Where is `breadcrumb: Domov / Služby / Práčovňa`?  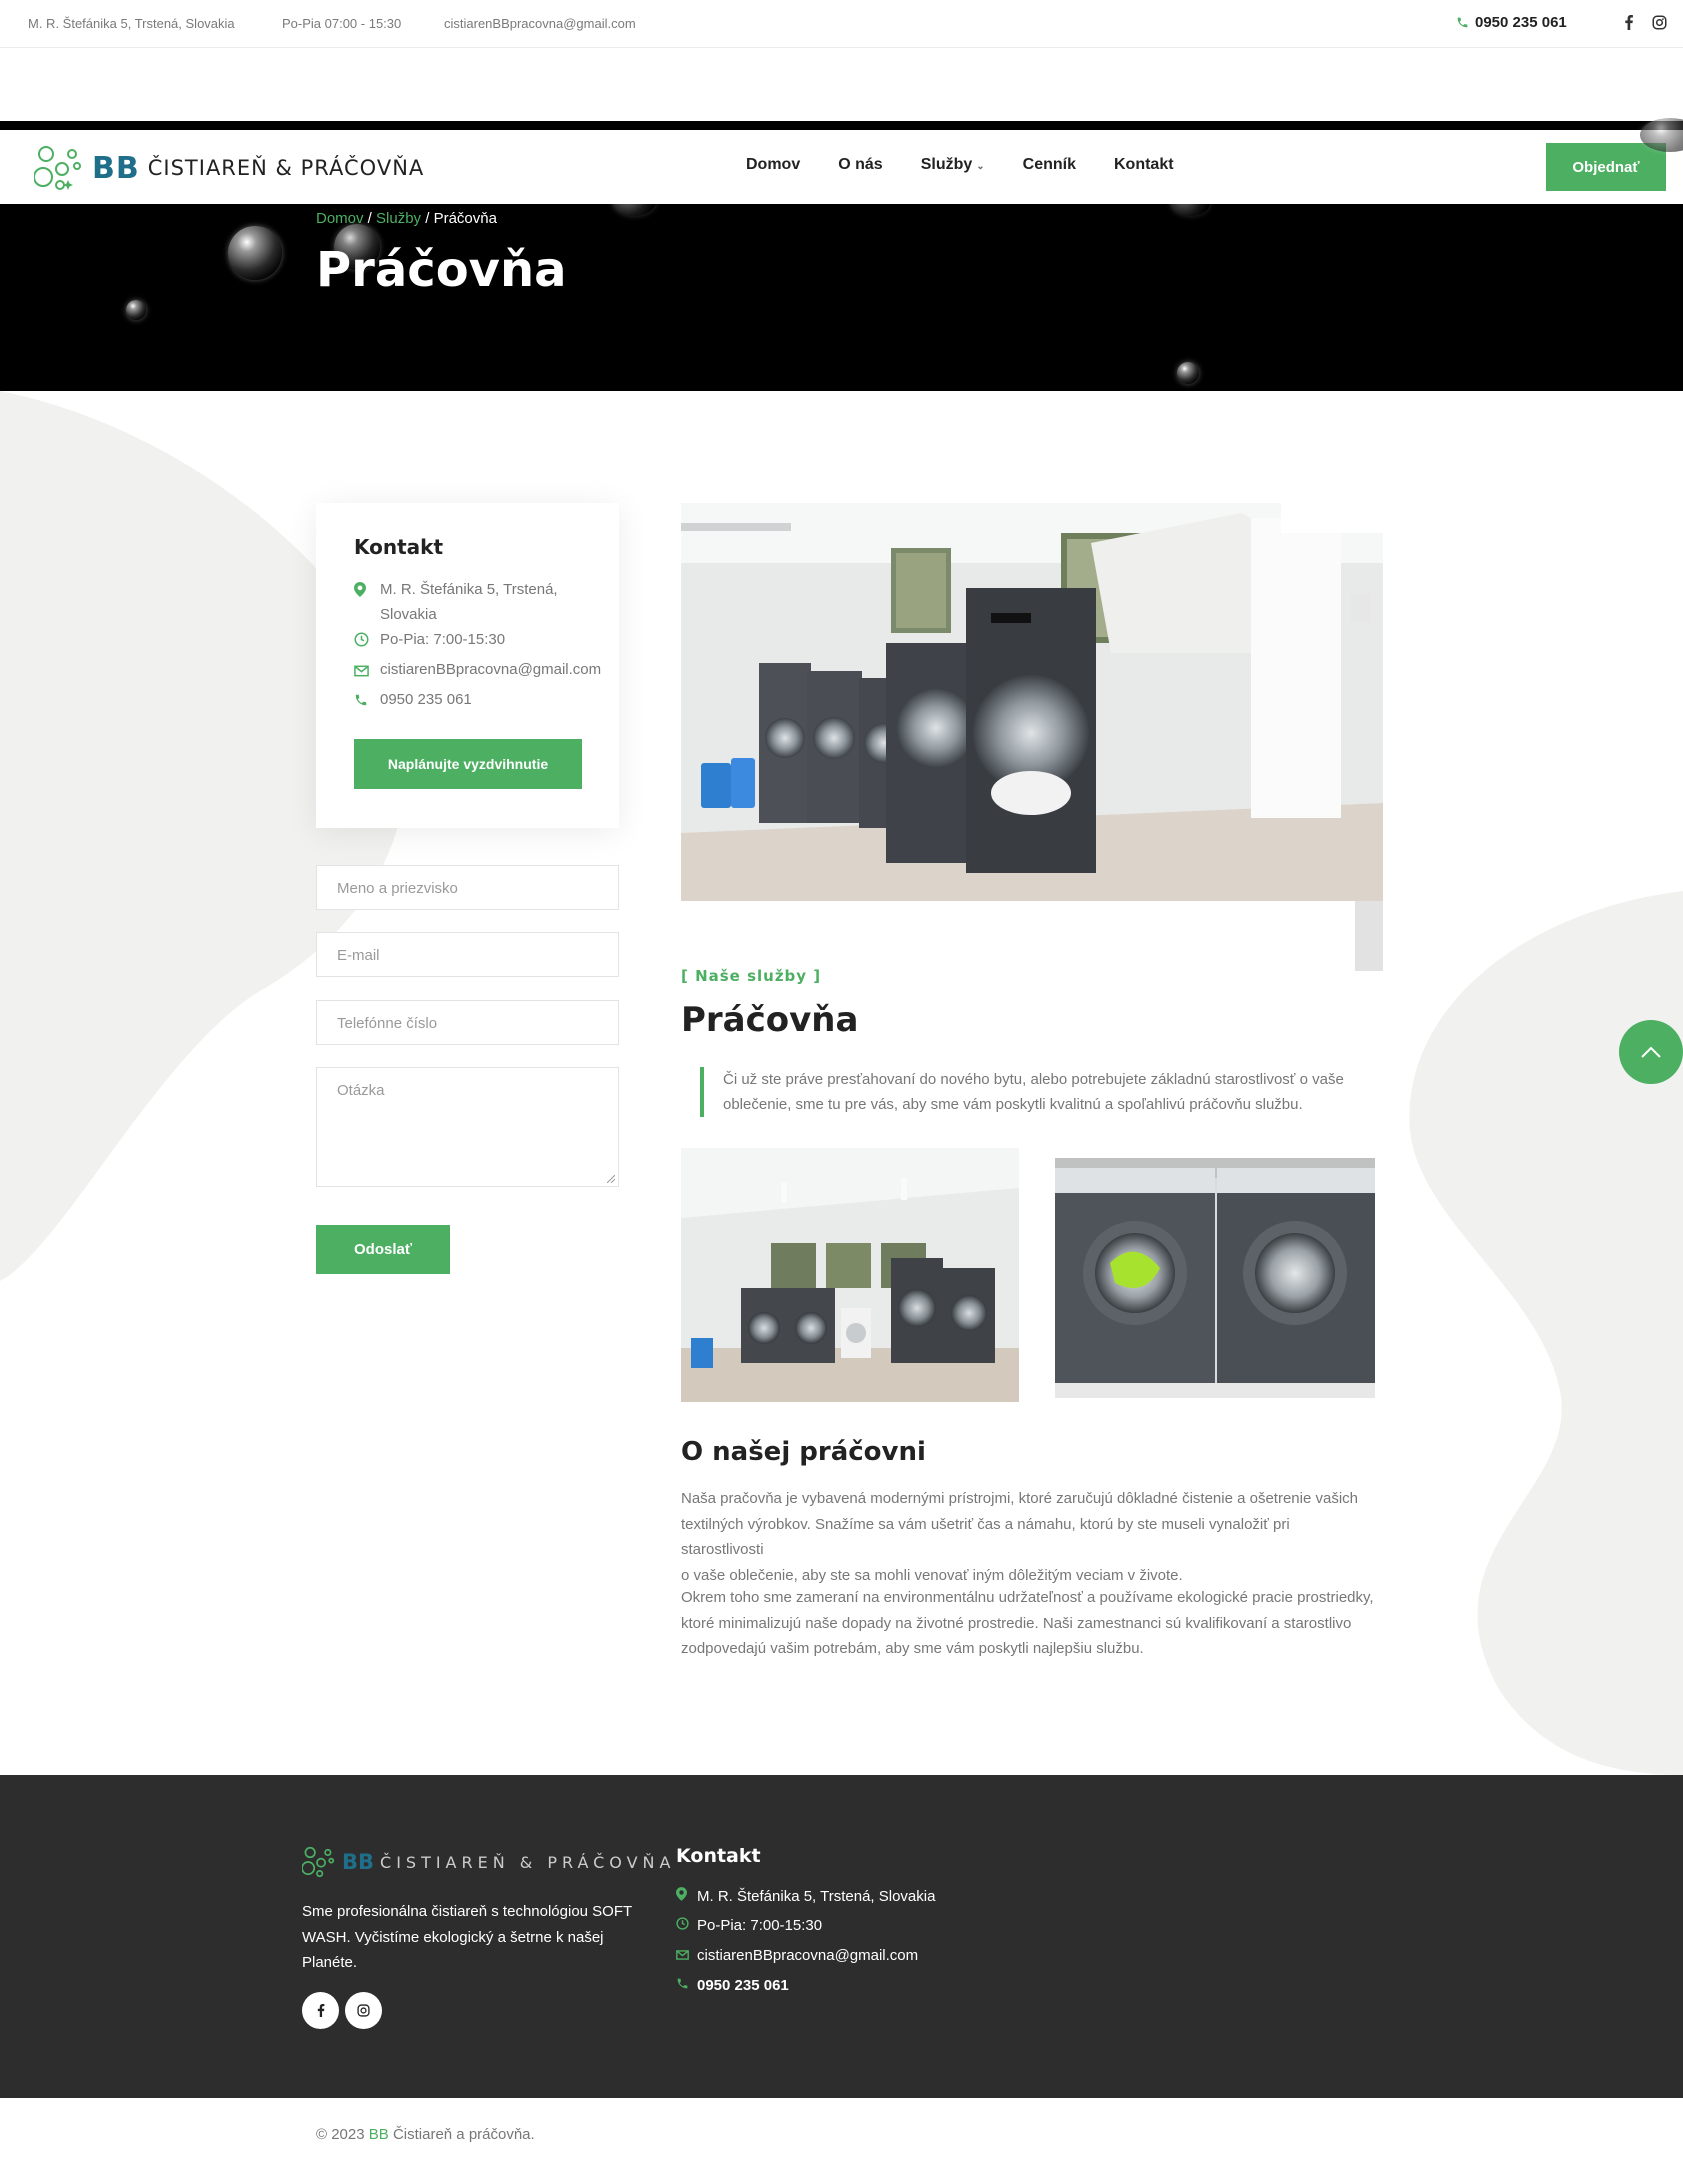
breadcrumb: Domov / Služby / Práčovňa is located at coordinates (406, 218).